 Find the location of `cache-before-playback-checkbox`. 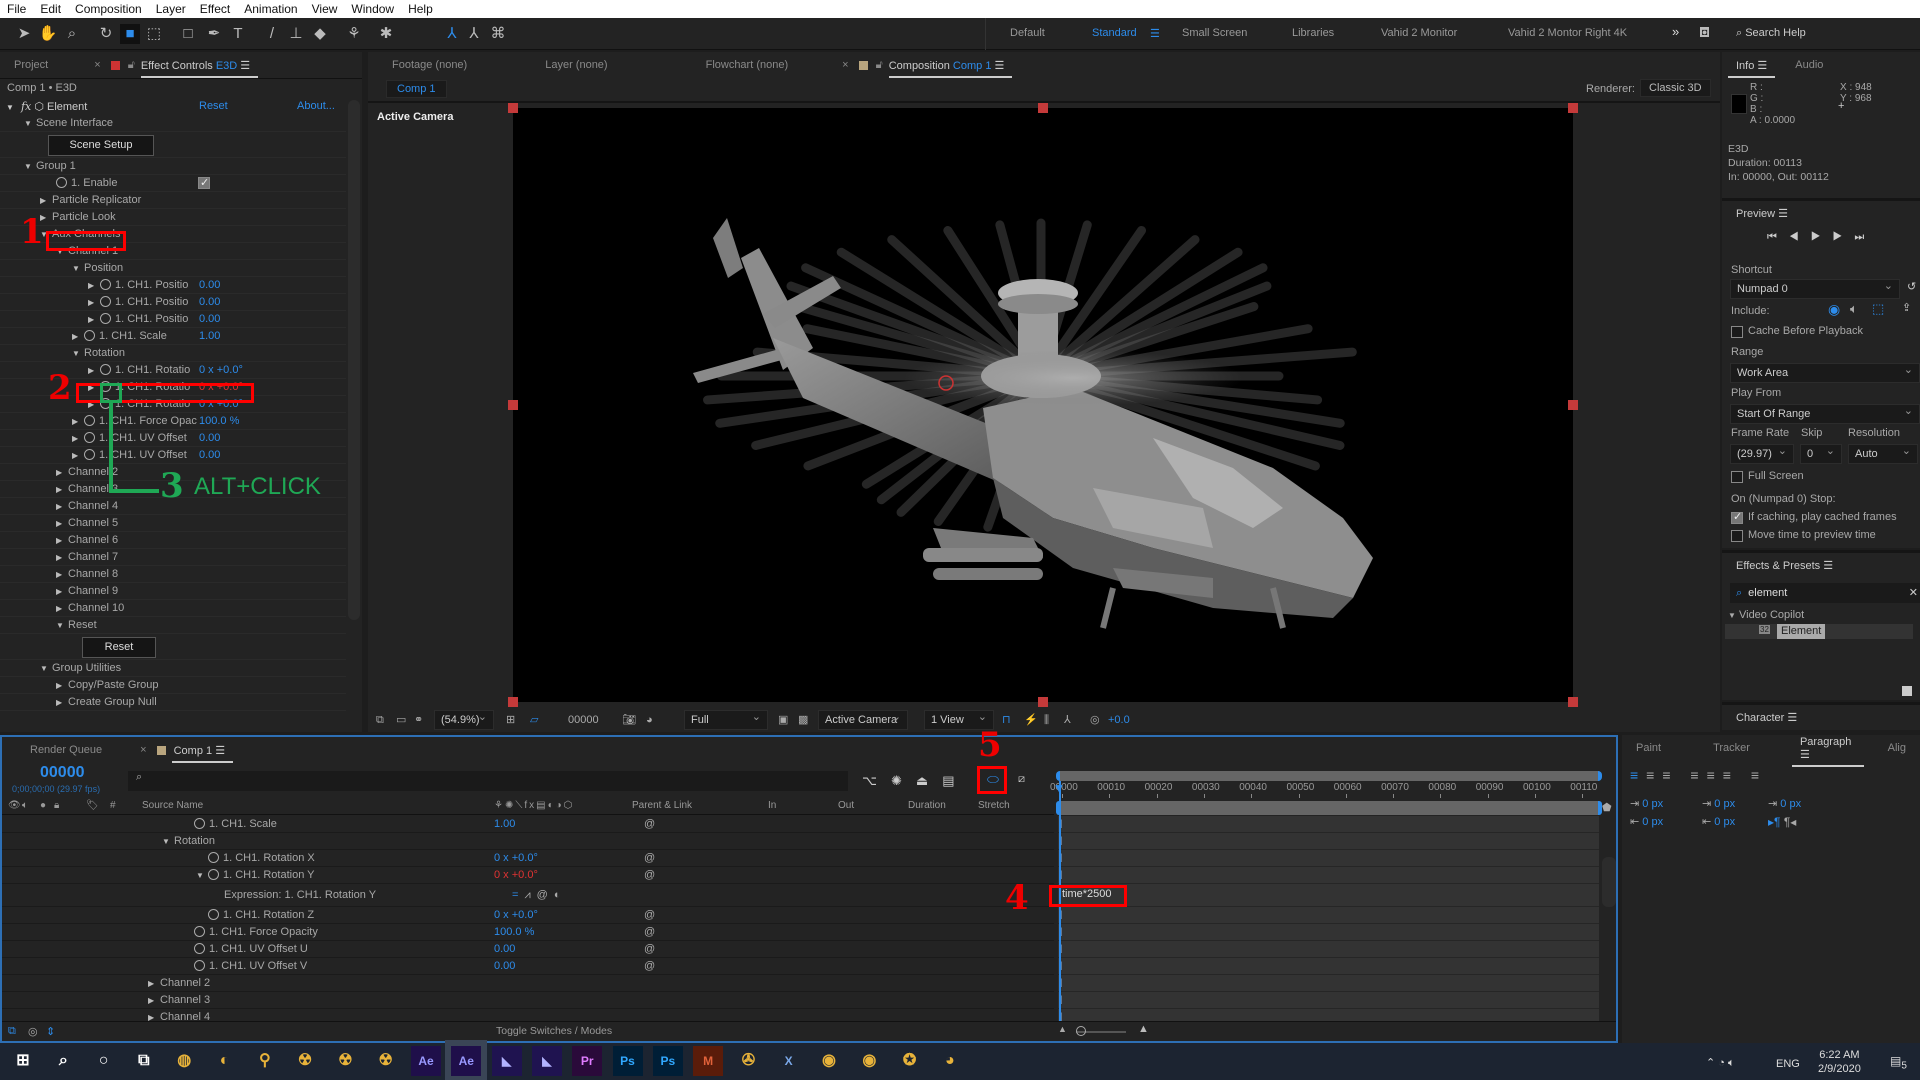

cache-before-playback-checkbox is located at coordinates (1737, 332).